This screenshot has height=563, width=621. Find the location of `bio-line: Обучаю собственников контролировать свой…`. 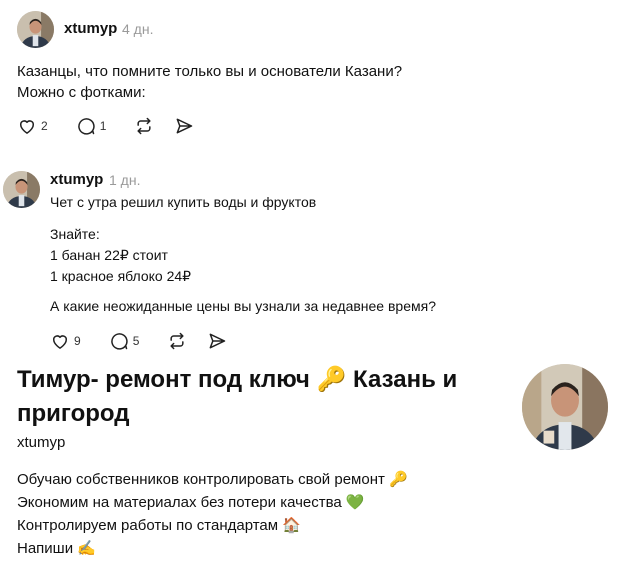

bio-line: Обучаю собственников контролировать свой… is located at coordinates (212, 479).